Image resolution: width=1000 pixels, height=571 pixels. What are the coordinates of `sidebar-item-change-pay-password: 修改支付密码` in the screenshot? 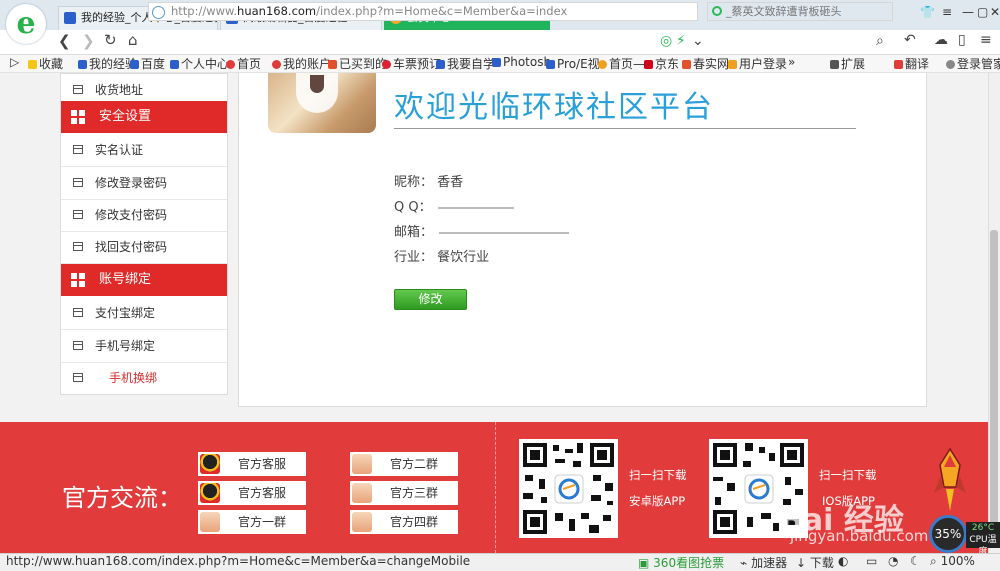 It's located at (144, 215).